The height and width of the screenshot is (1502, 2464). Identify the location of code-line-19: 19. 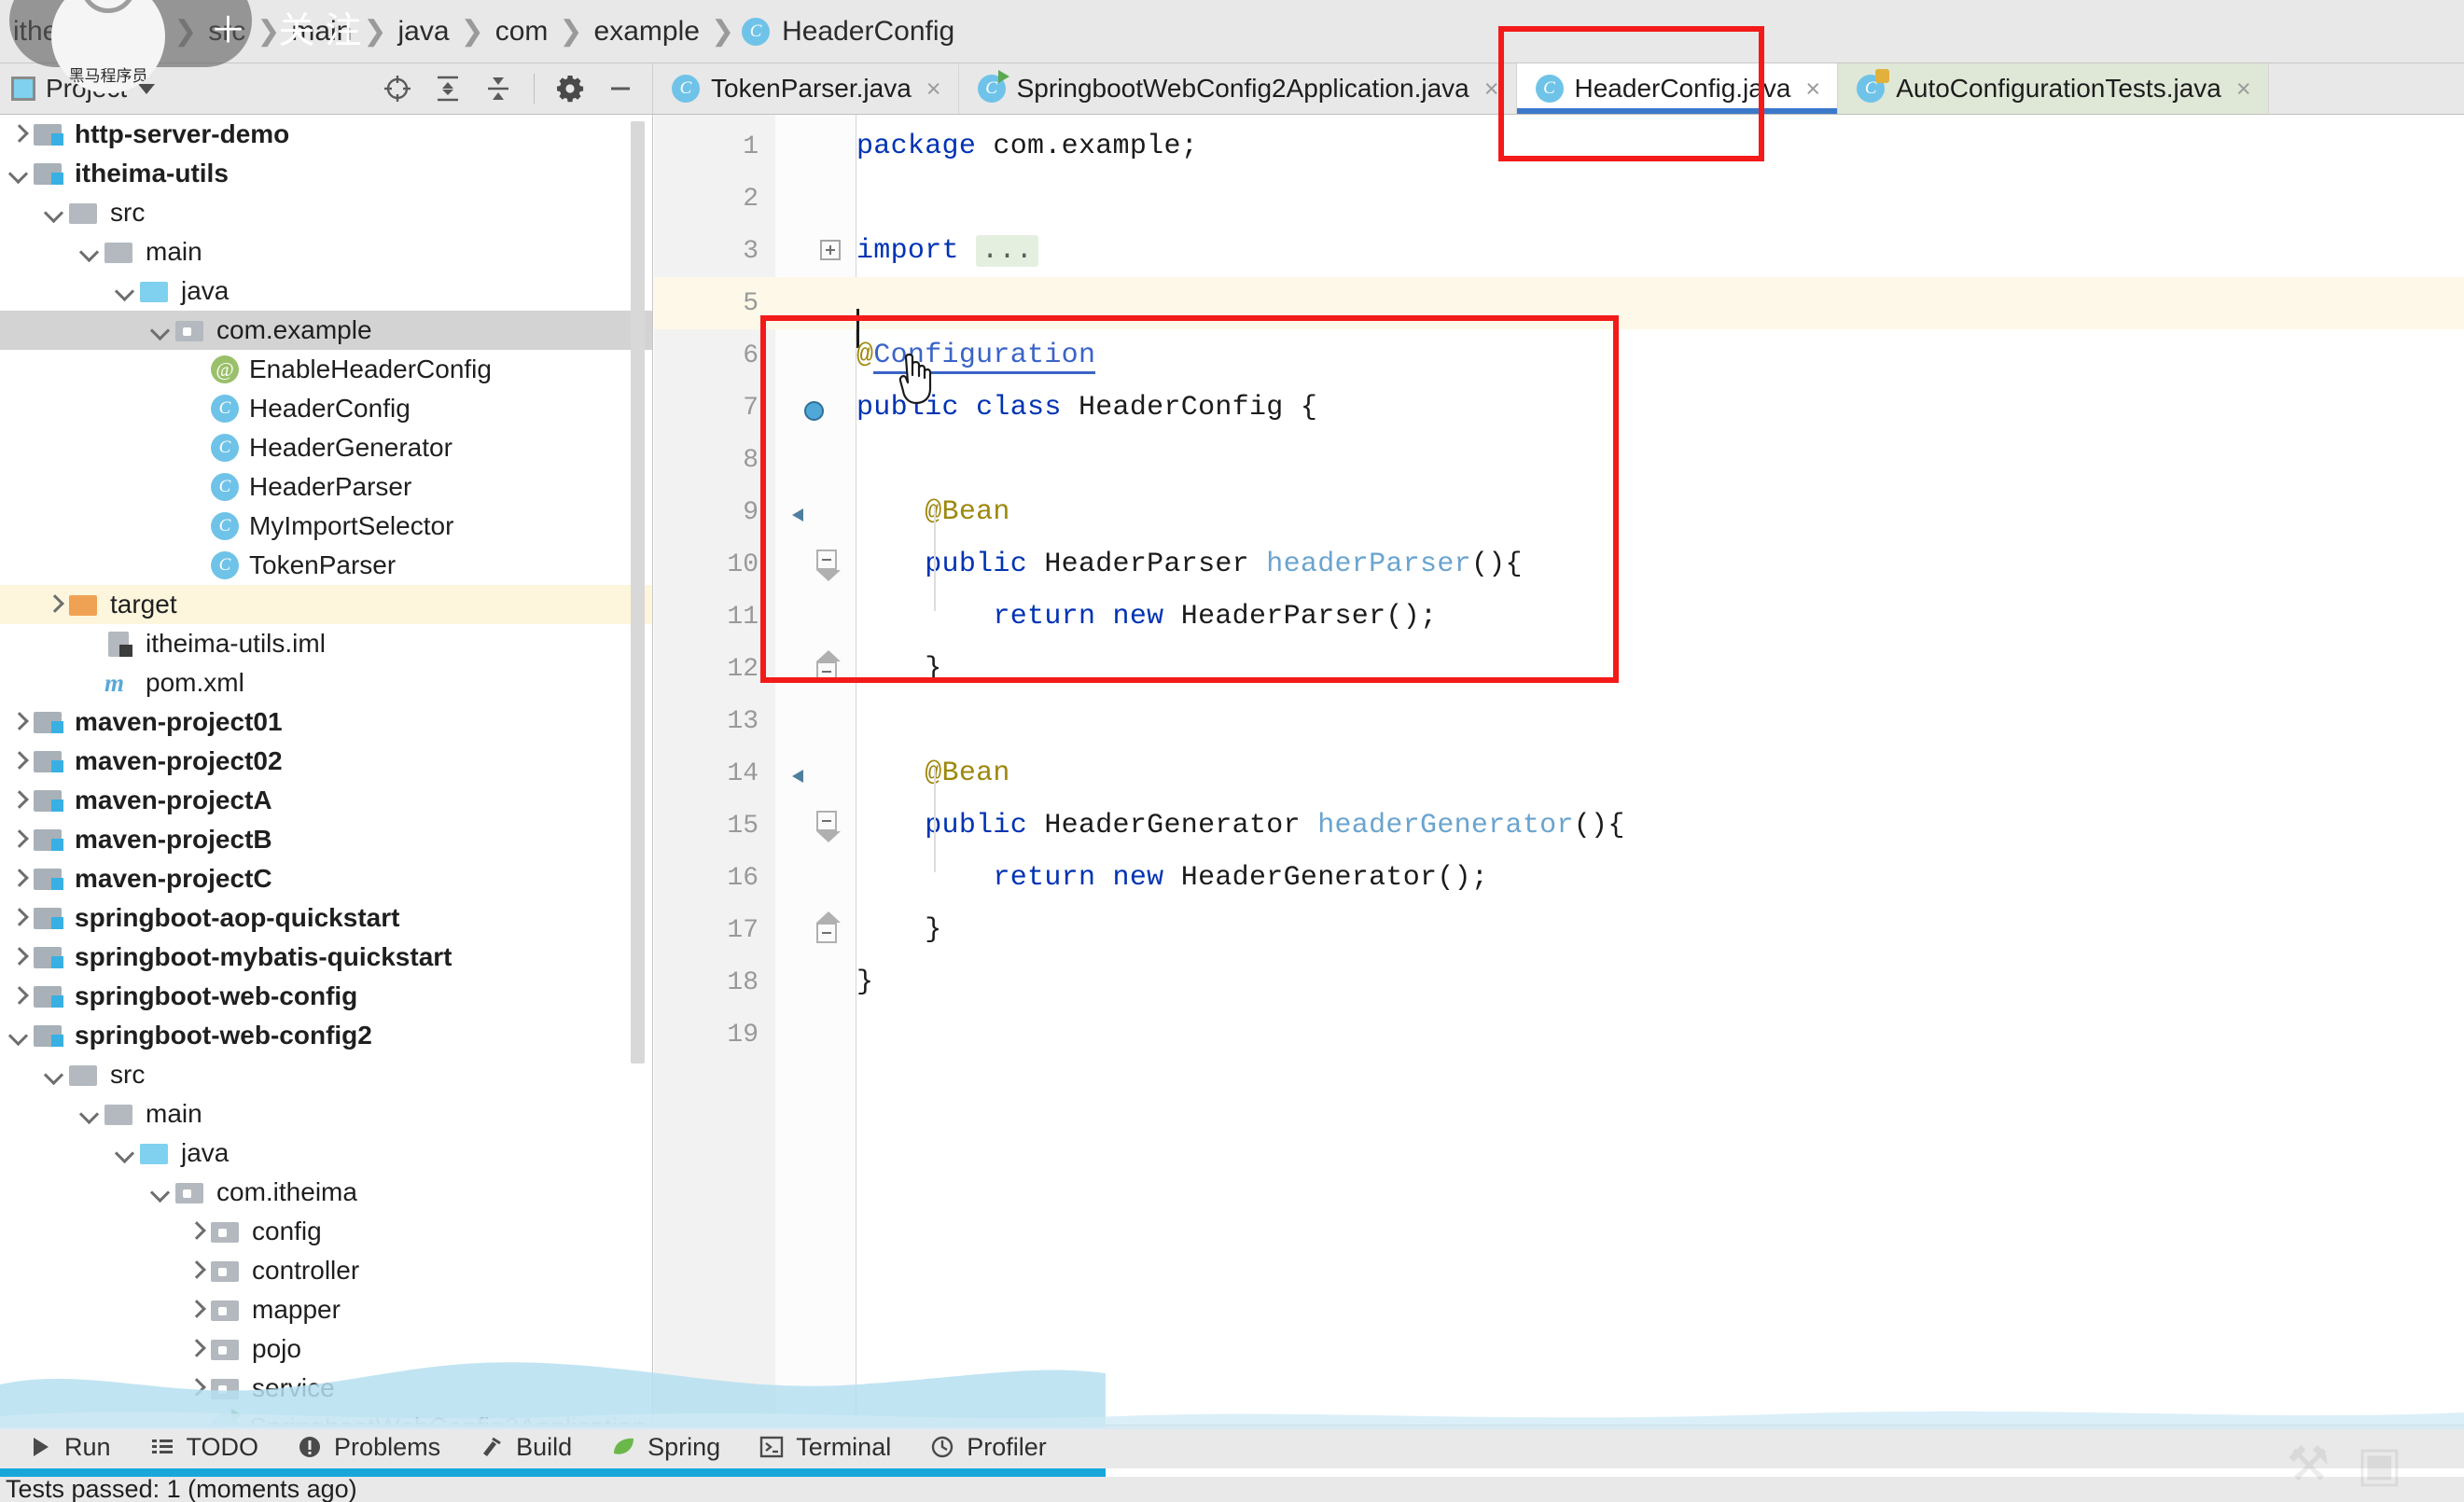
(1559, 1034).